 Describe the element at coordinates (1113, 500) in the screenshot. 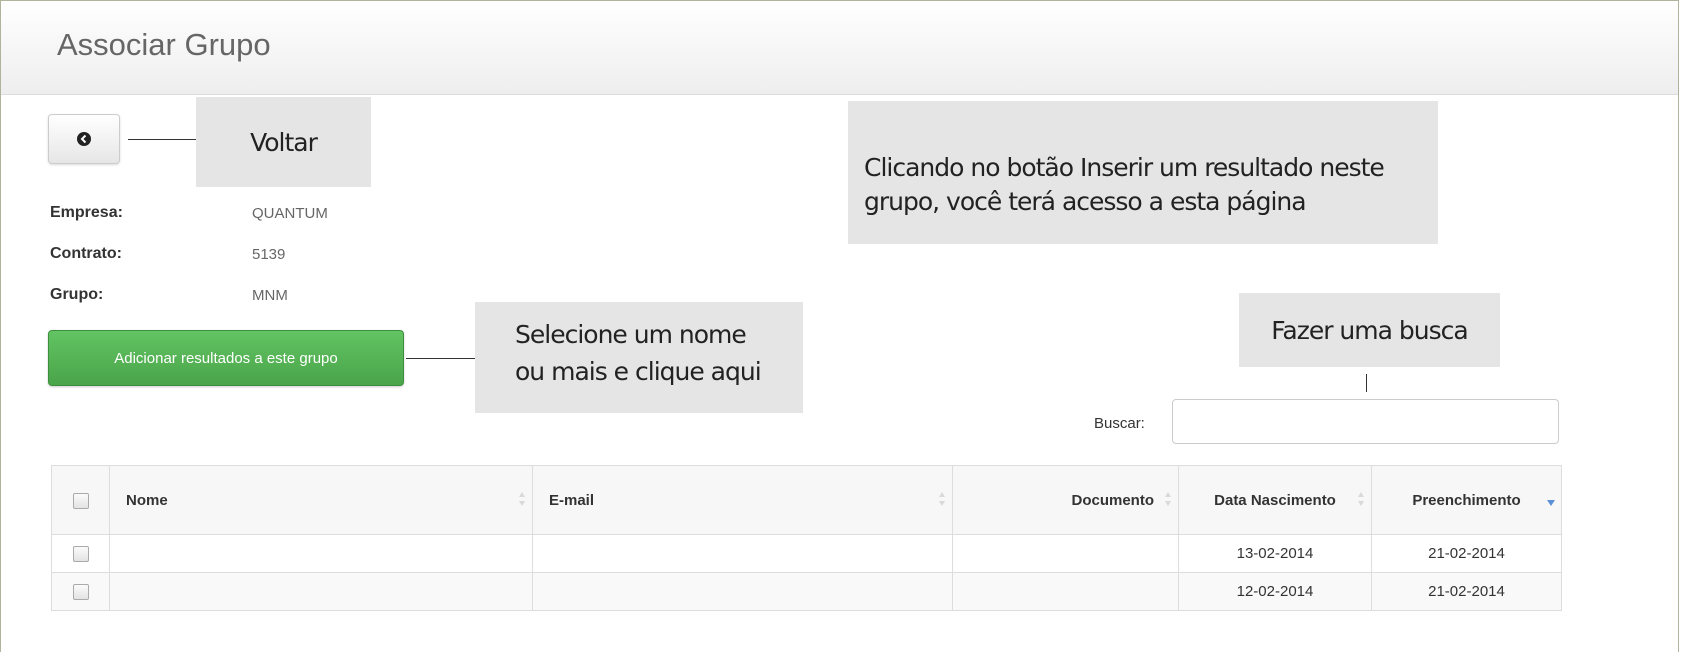

I see `column-header-documento-label: Documento` at that location.